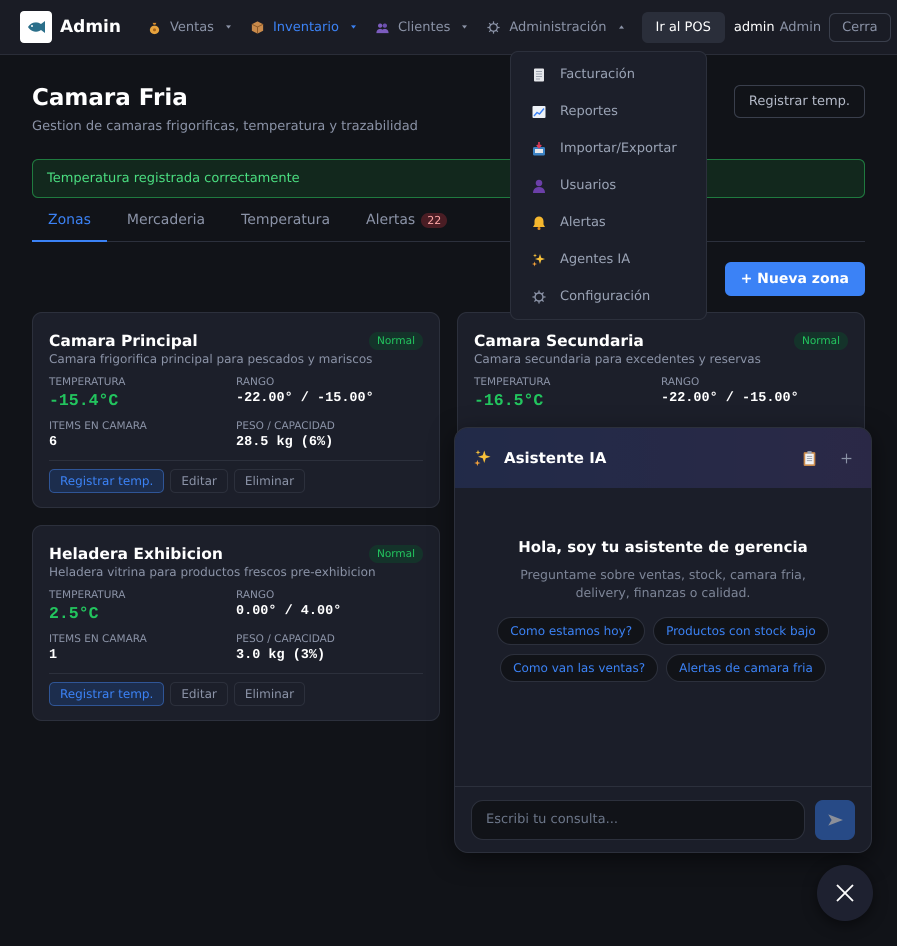 The width and height of the screenshot is (897, 946). I want to click on pos-button: Ir al POS, so click(683, 27).